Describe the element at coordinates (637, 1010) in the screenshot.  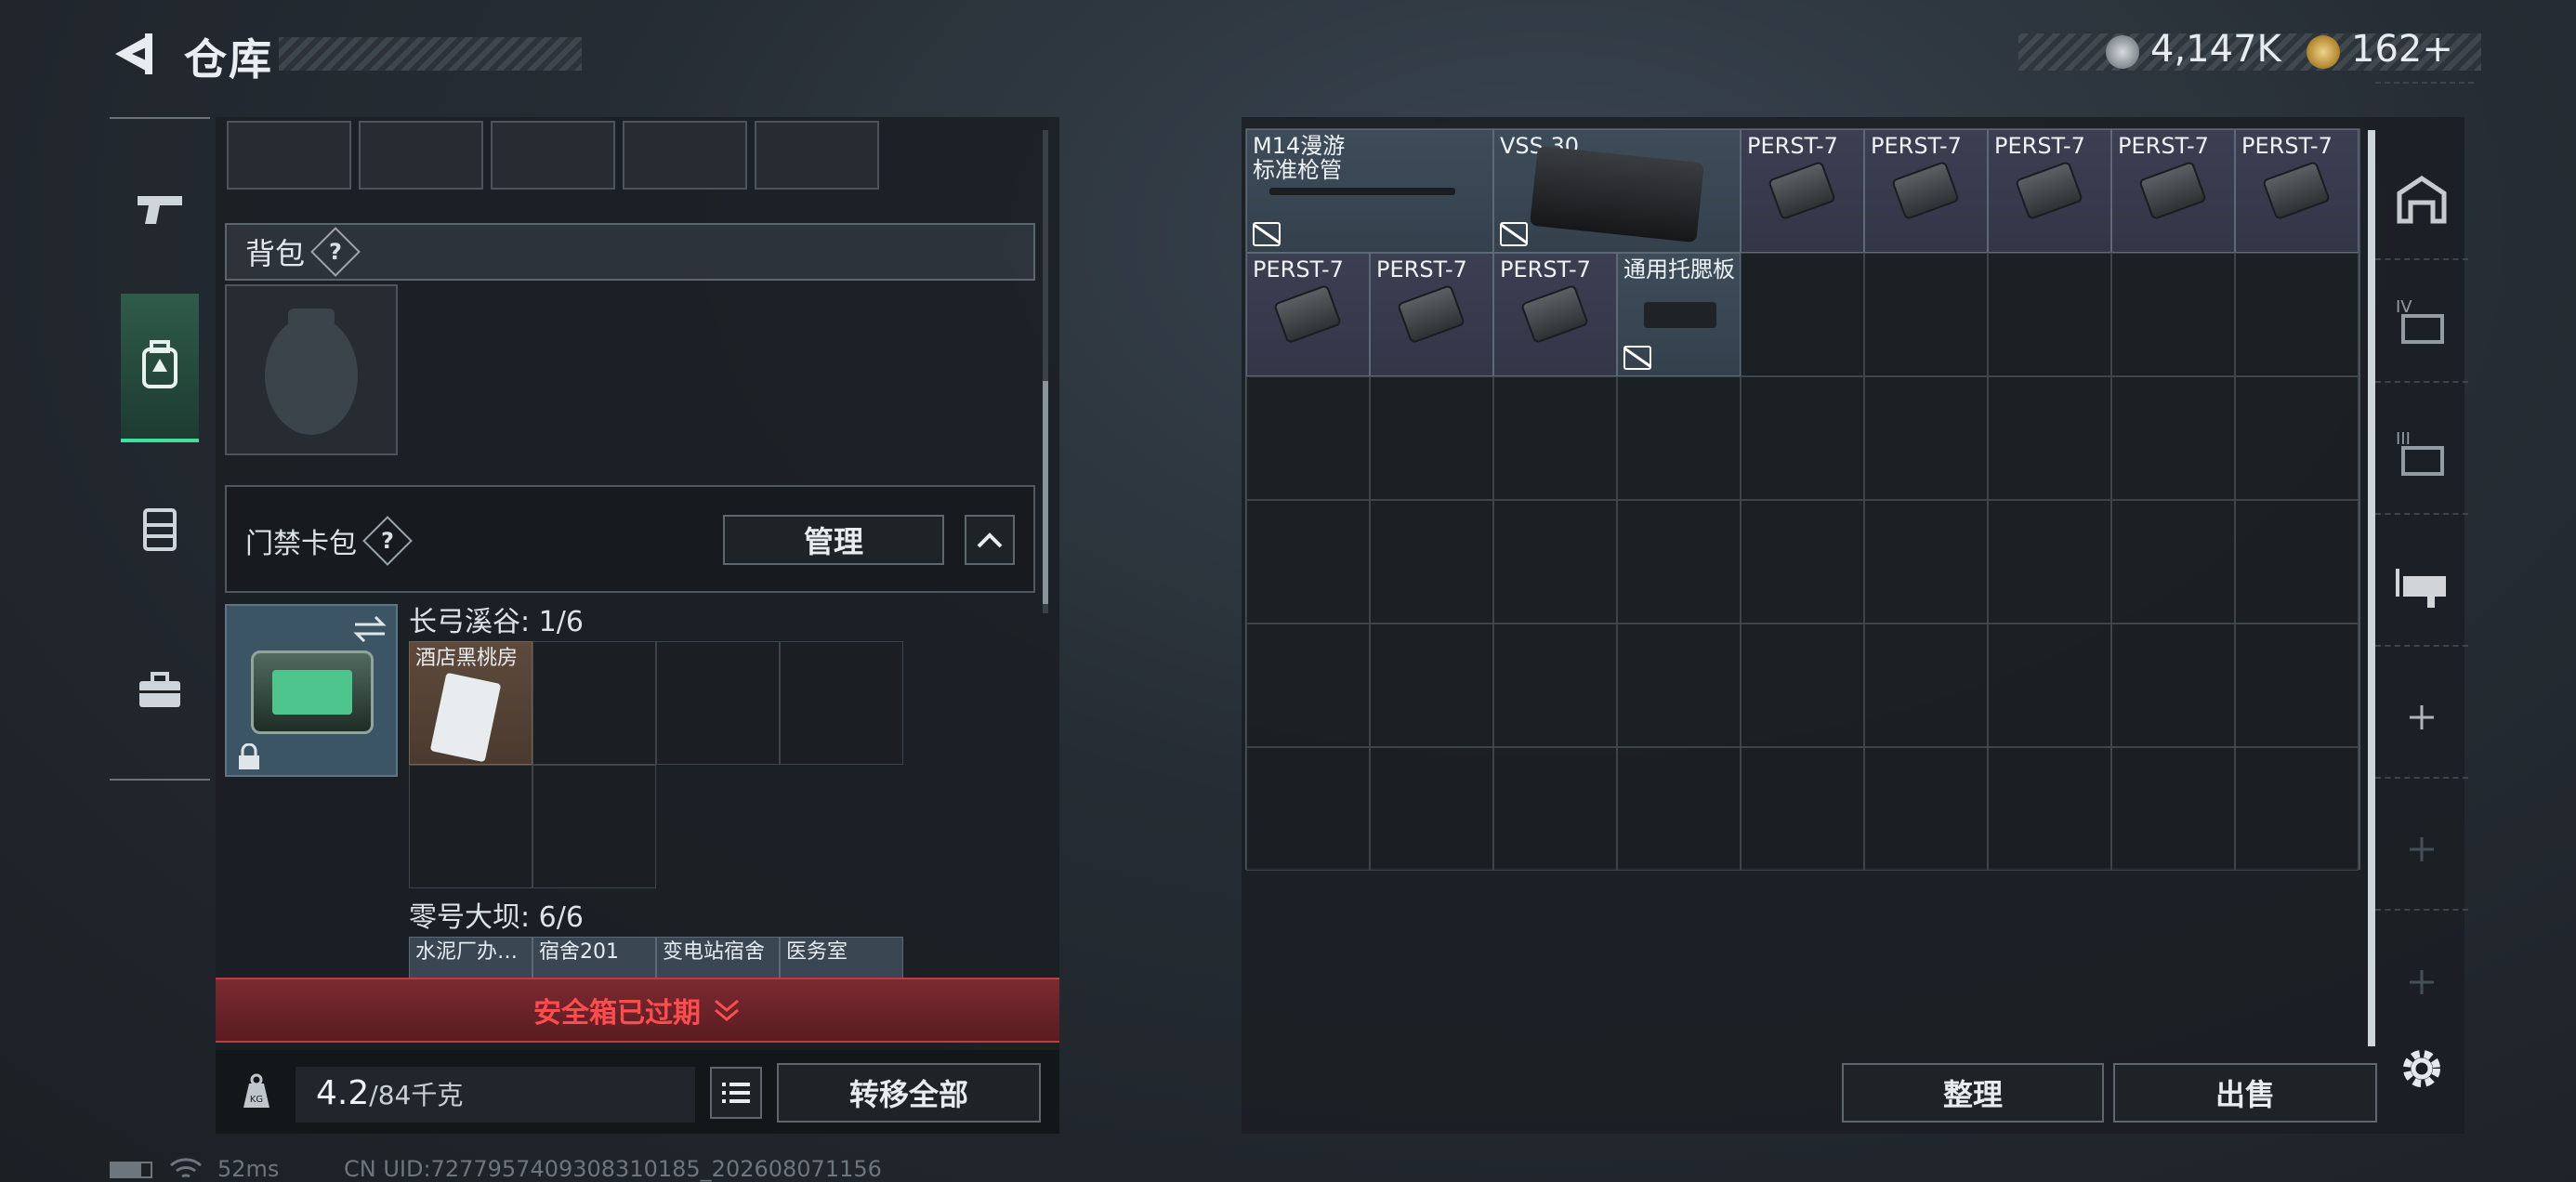
I see `safe-box-expired-banner: 安全箱已过期` at that location.